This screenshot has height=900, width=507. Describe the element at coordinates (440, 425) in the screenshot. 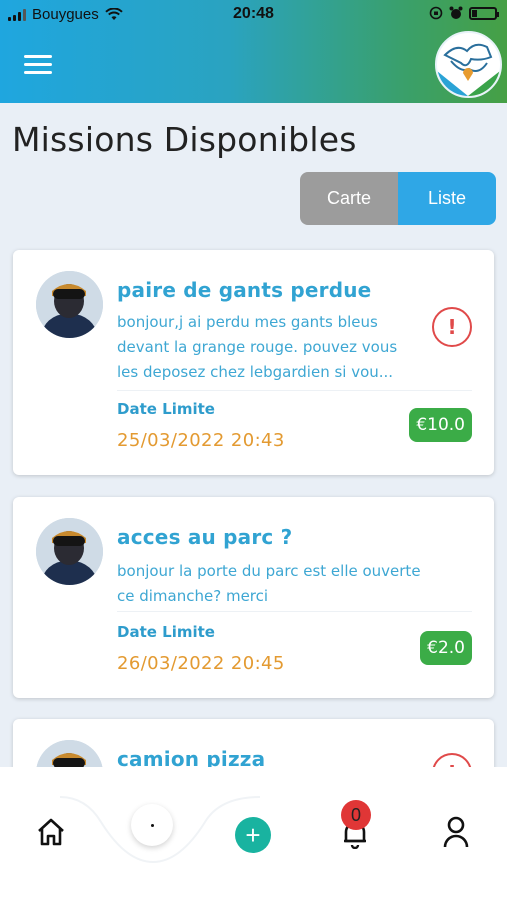

I see `price-badge: €10.0` at that location.